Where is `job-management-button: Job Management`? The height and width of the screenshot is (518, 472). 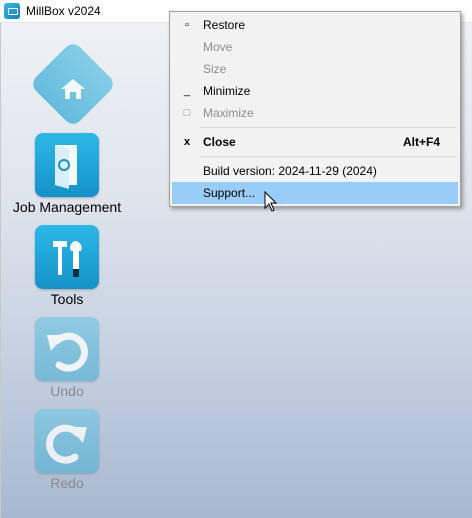
job-management-button: Job Management is located at coordinates (67, 174).